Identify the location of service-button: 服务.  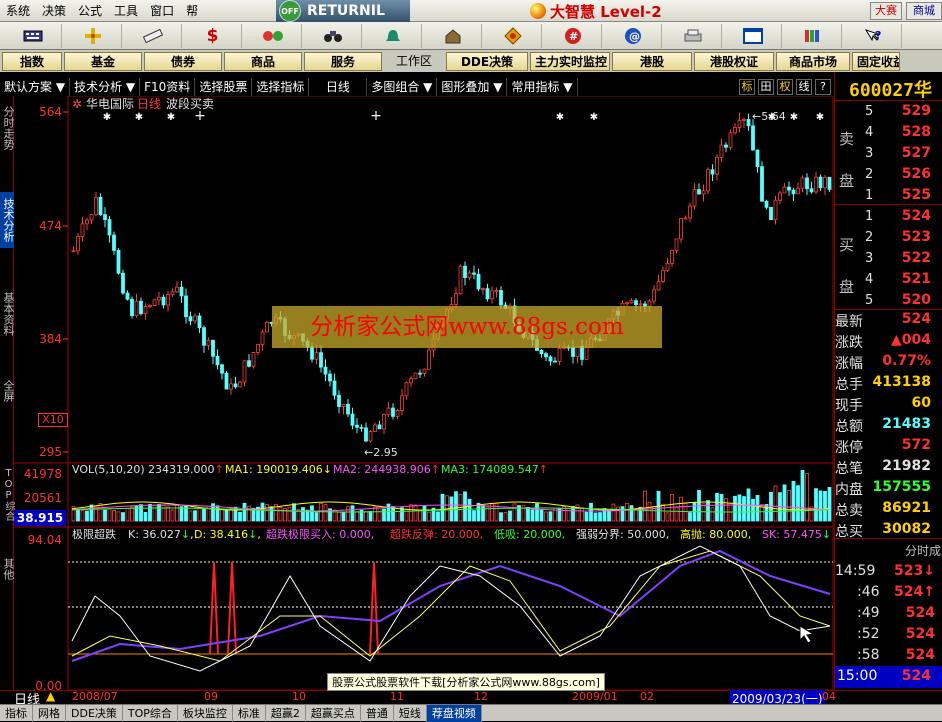
(343, 61).